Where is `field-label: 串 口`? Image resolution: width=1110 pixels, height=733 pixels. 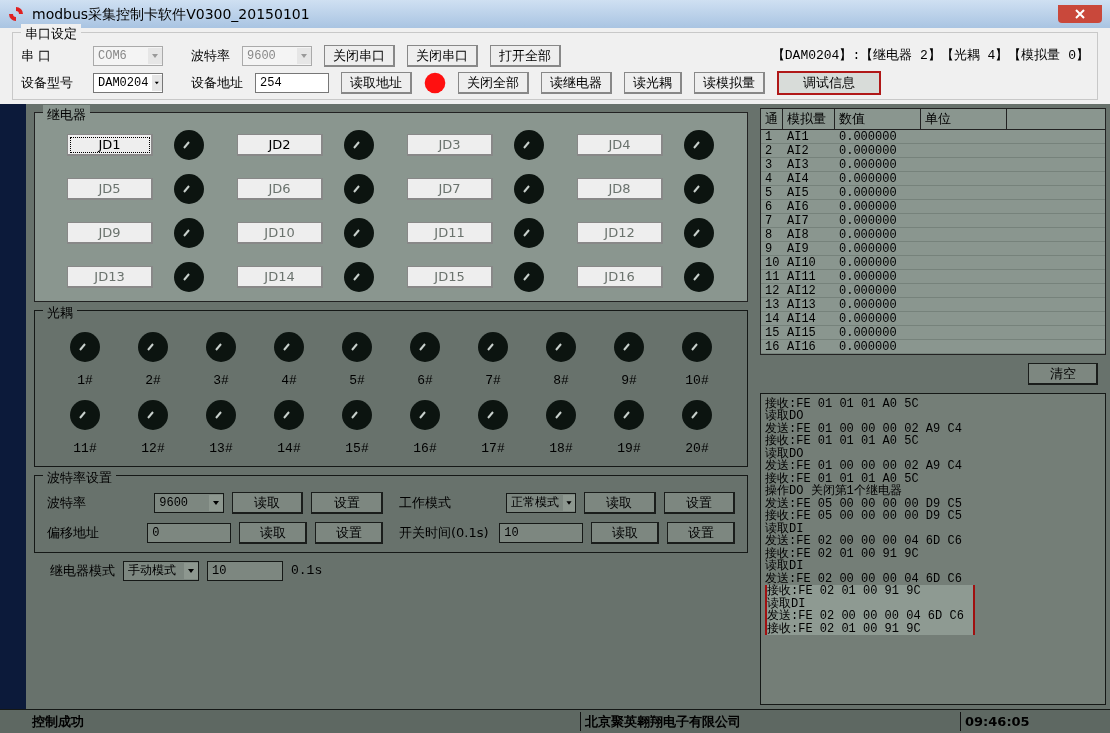 field-label: 串 口 is located at coordinates (37, 56).